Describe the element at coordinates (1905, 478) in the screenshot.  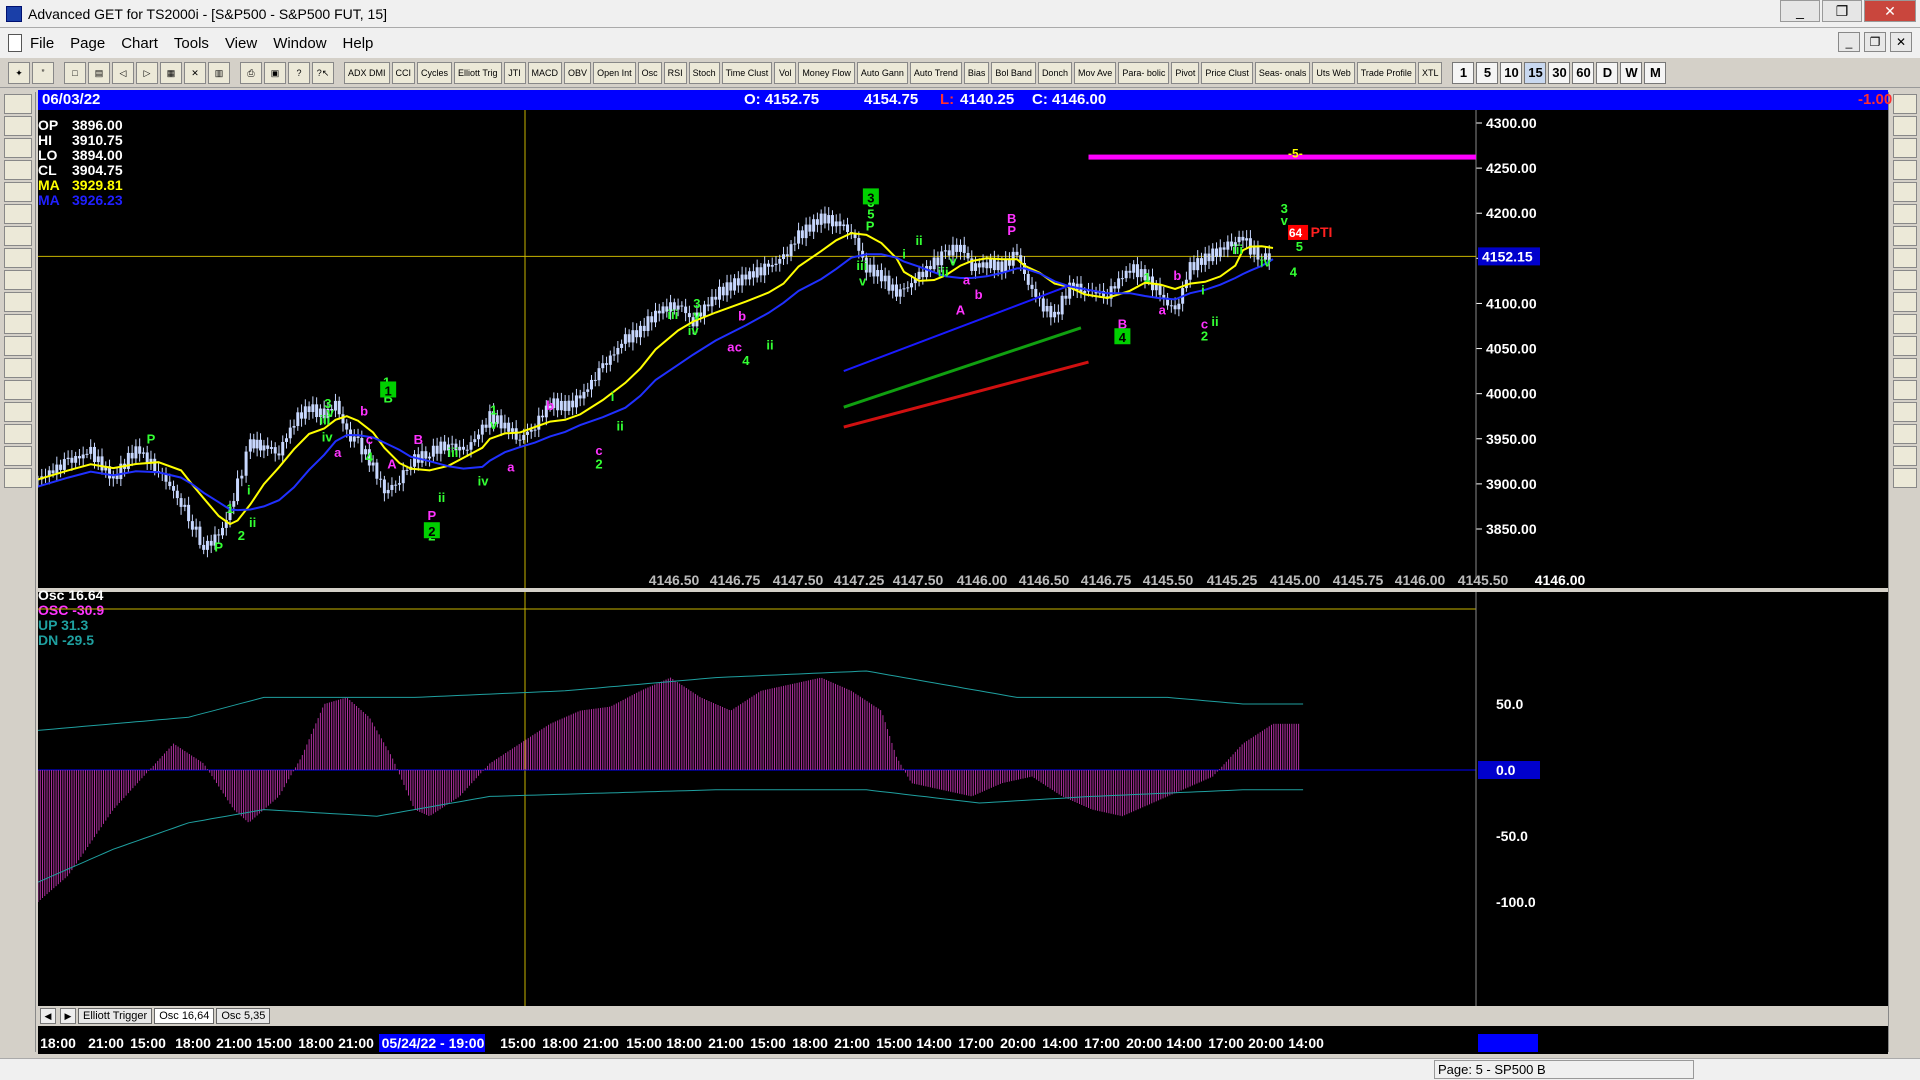
I see `u-tool-icon` at that location.